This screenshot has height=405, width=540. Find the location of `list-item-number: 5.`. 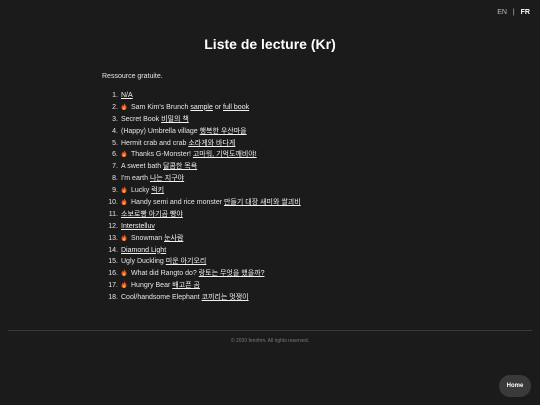

list-item-number: 5. is located at coordinates (115, 143).